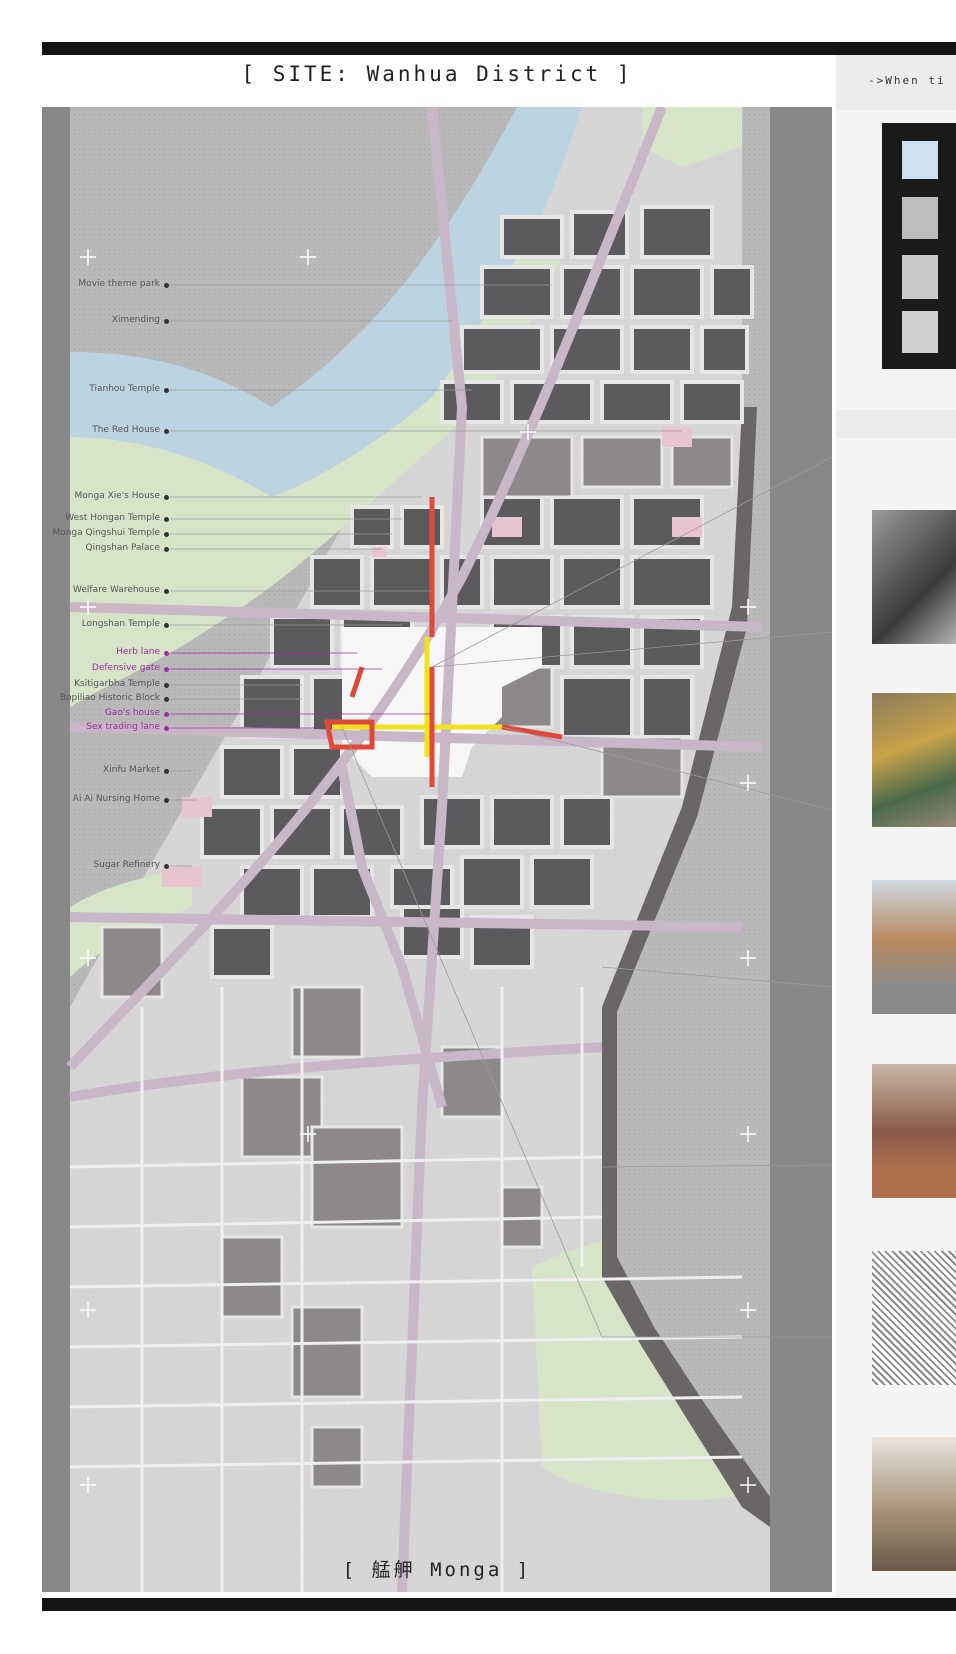  Describe the element at coordinates (907, 80) in the screenshot. I see `timeline-heading: ->When ti` at that location.